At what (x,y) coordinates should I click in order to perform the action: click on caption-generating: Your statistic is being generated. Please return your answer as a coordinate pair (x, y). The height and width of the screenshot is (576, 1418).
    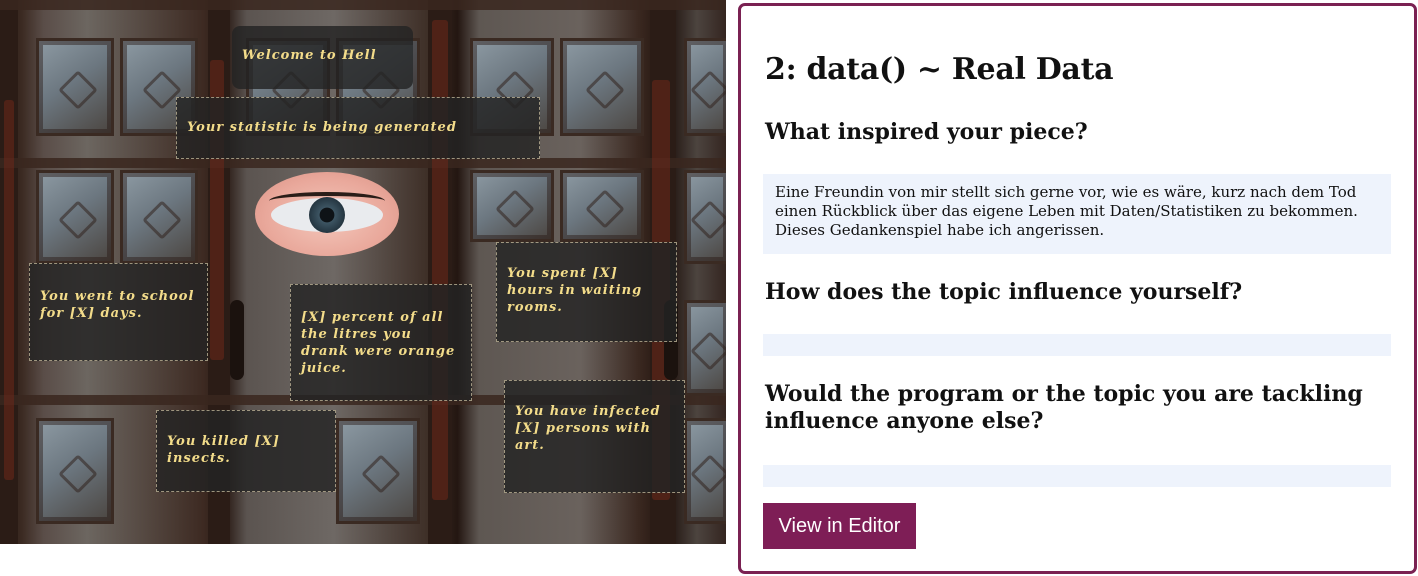
    Looking at the image, I should click on (358, 128).